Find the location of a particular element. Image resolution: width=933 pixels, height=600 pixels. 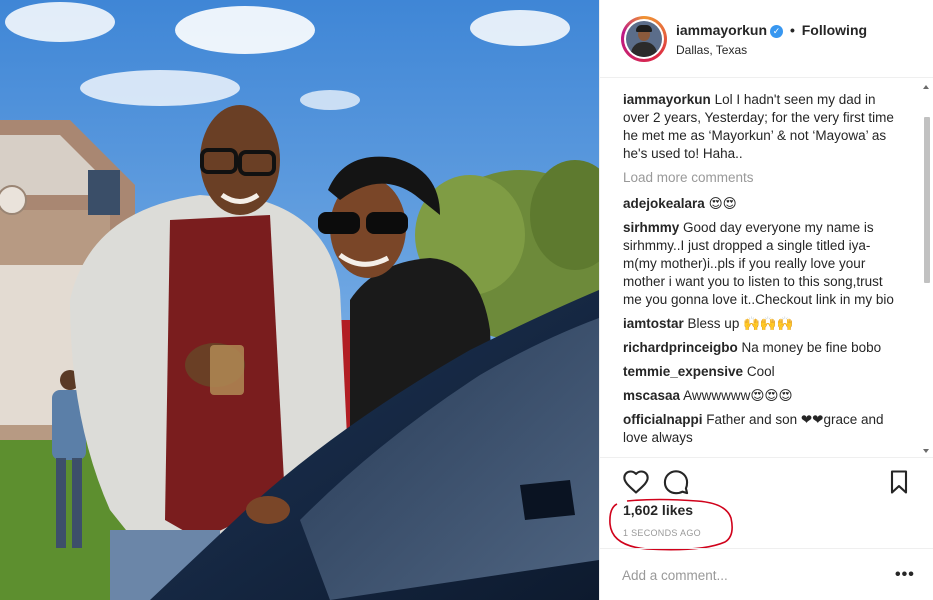

header-user-line: iammayorkun ✓ • Following is located at coordinates (771, 30).